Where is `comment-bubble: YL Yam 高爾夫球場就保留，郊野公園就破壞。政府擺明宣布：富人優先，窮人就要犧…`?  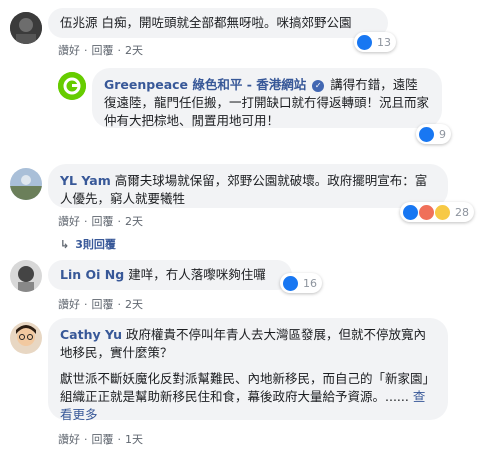
comment-bubble: YL Yam 高爾夫球場就保留，郊野公園就破壞。政府擺明宣布：富人優先，窮人就要犧… is located at coordinates (248, 186).